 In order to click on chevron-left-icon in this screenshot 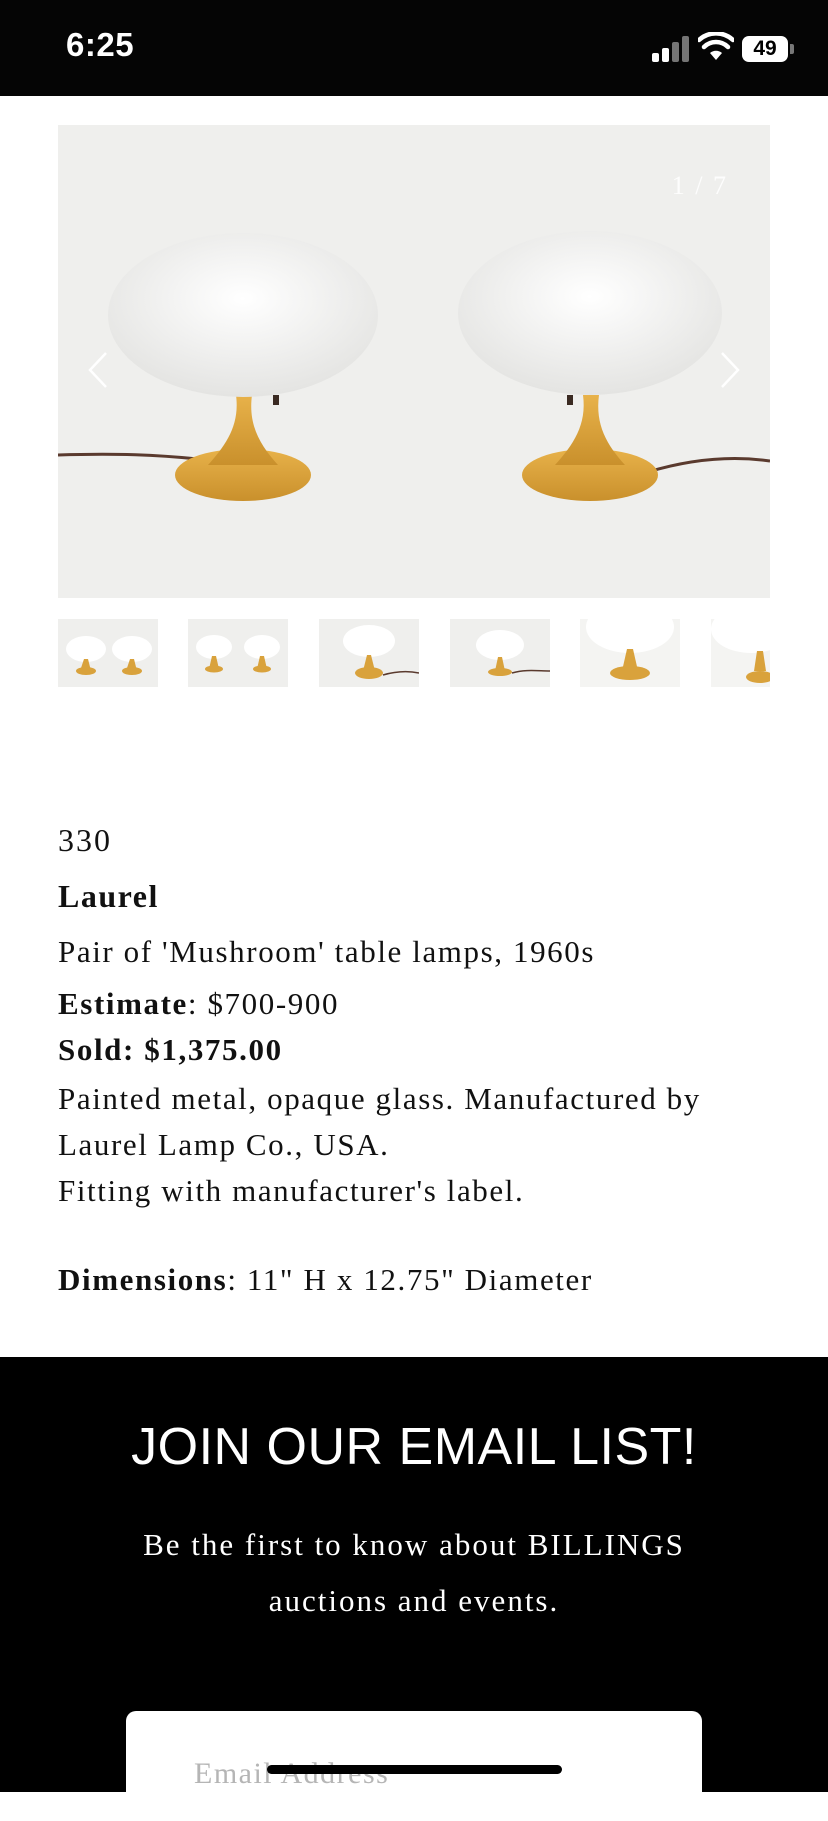, I will do `click(97, 370)`.